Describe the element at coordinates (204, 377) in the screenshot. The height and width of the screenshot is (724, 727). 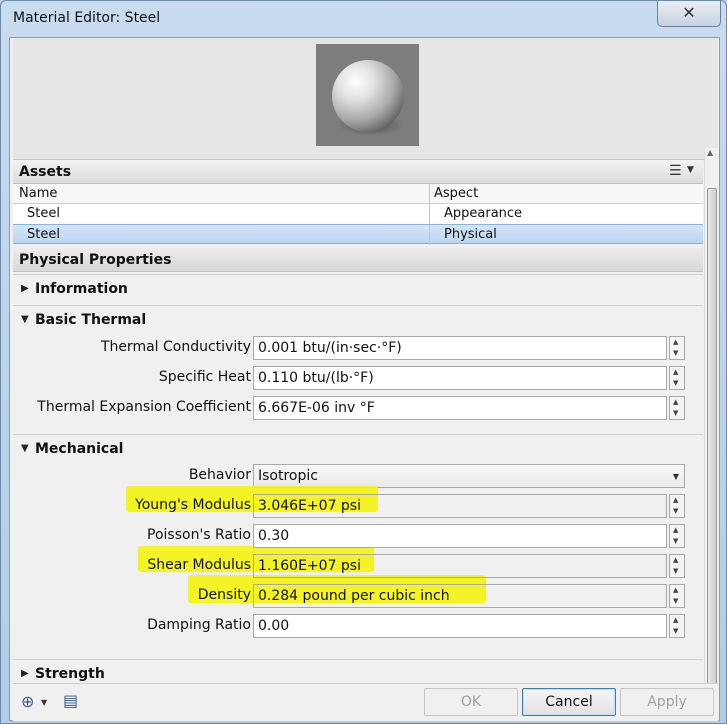
I see `property-label: Specific Heat` at that location.